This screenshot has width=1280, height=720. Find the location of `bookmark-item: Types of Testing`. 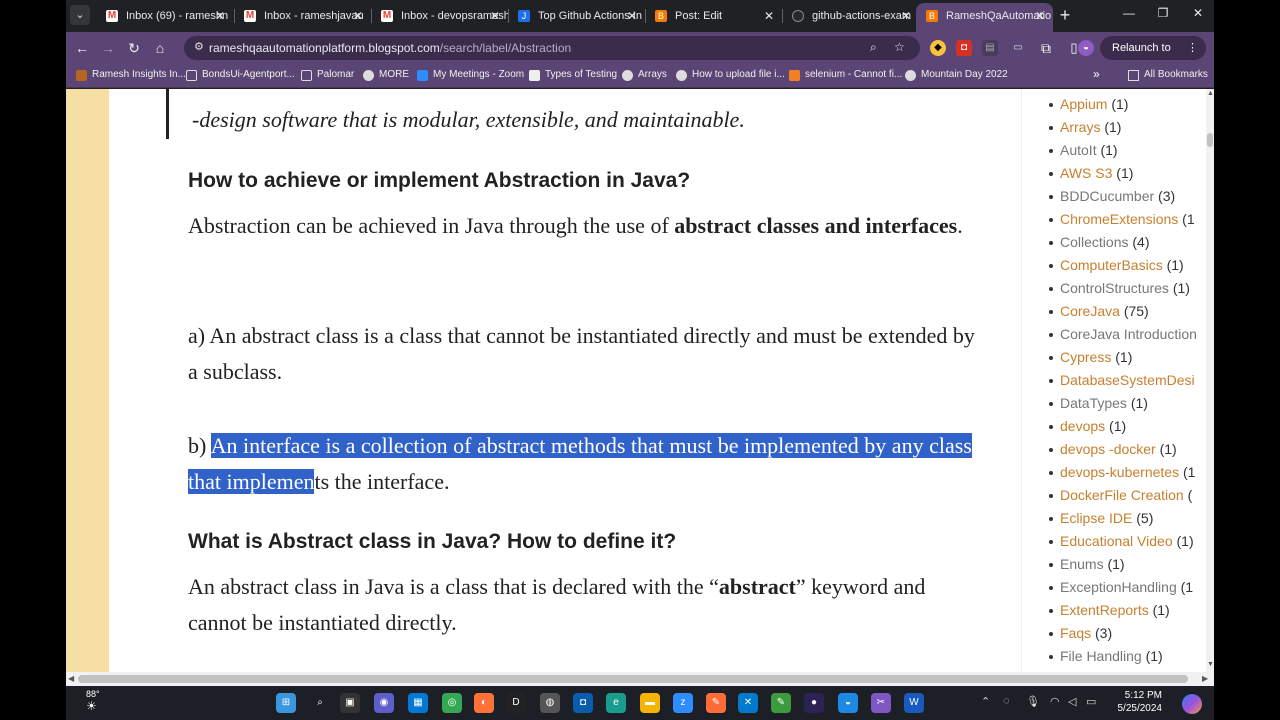

bookmark-item: Types of Testing is located at coordinates (573, 75).